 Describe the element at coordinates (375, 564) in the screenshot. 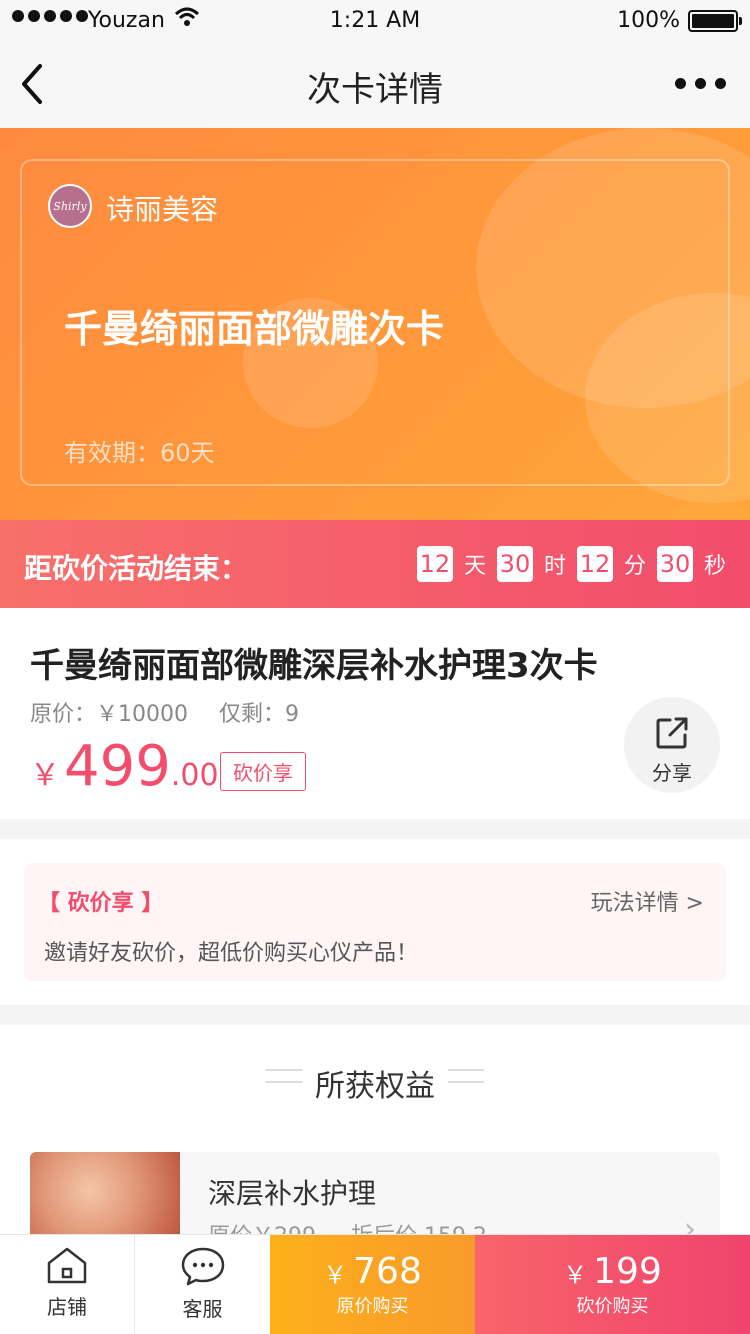

I see `bargain-countdown: 距砍价活动结束： 12 天 30 时 12 分 30 秒` at that location.